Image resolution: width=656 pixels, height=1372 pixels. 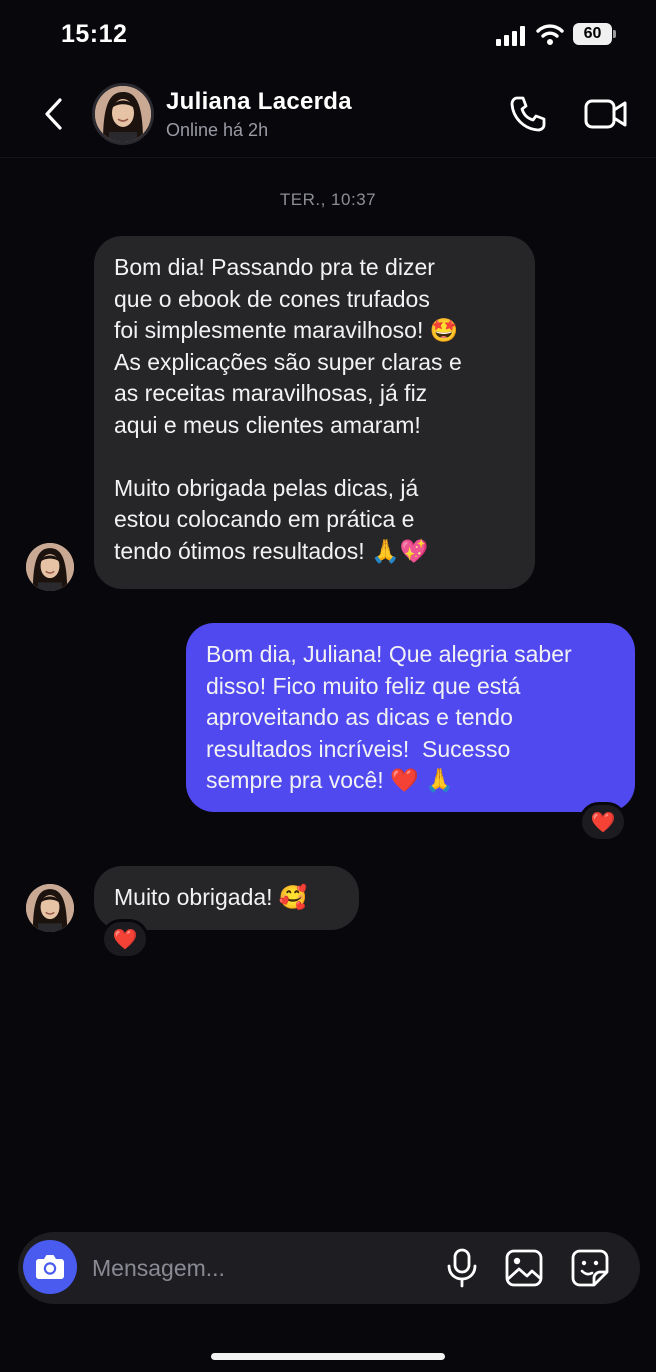 What do you see at coordinates (328, 35) in the screenshot?
I see `status-bar: 15:12 60` at bounding box center [328, 35].